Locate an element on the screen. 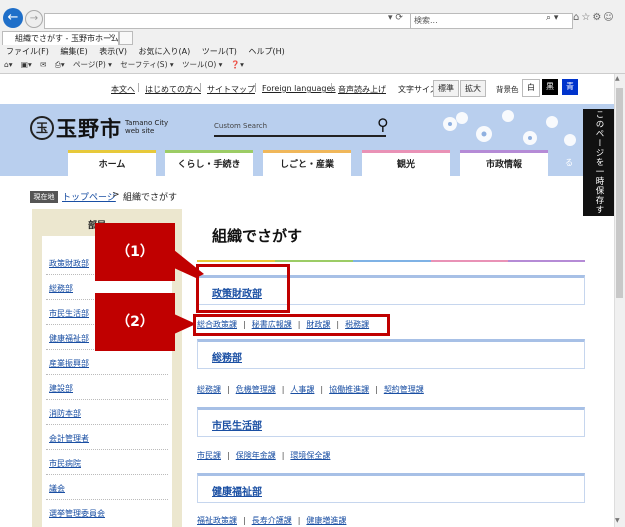  department-link-health-welfare: 健康福祉部 is located at coordinates (237, 490).